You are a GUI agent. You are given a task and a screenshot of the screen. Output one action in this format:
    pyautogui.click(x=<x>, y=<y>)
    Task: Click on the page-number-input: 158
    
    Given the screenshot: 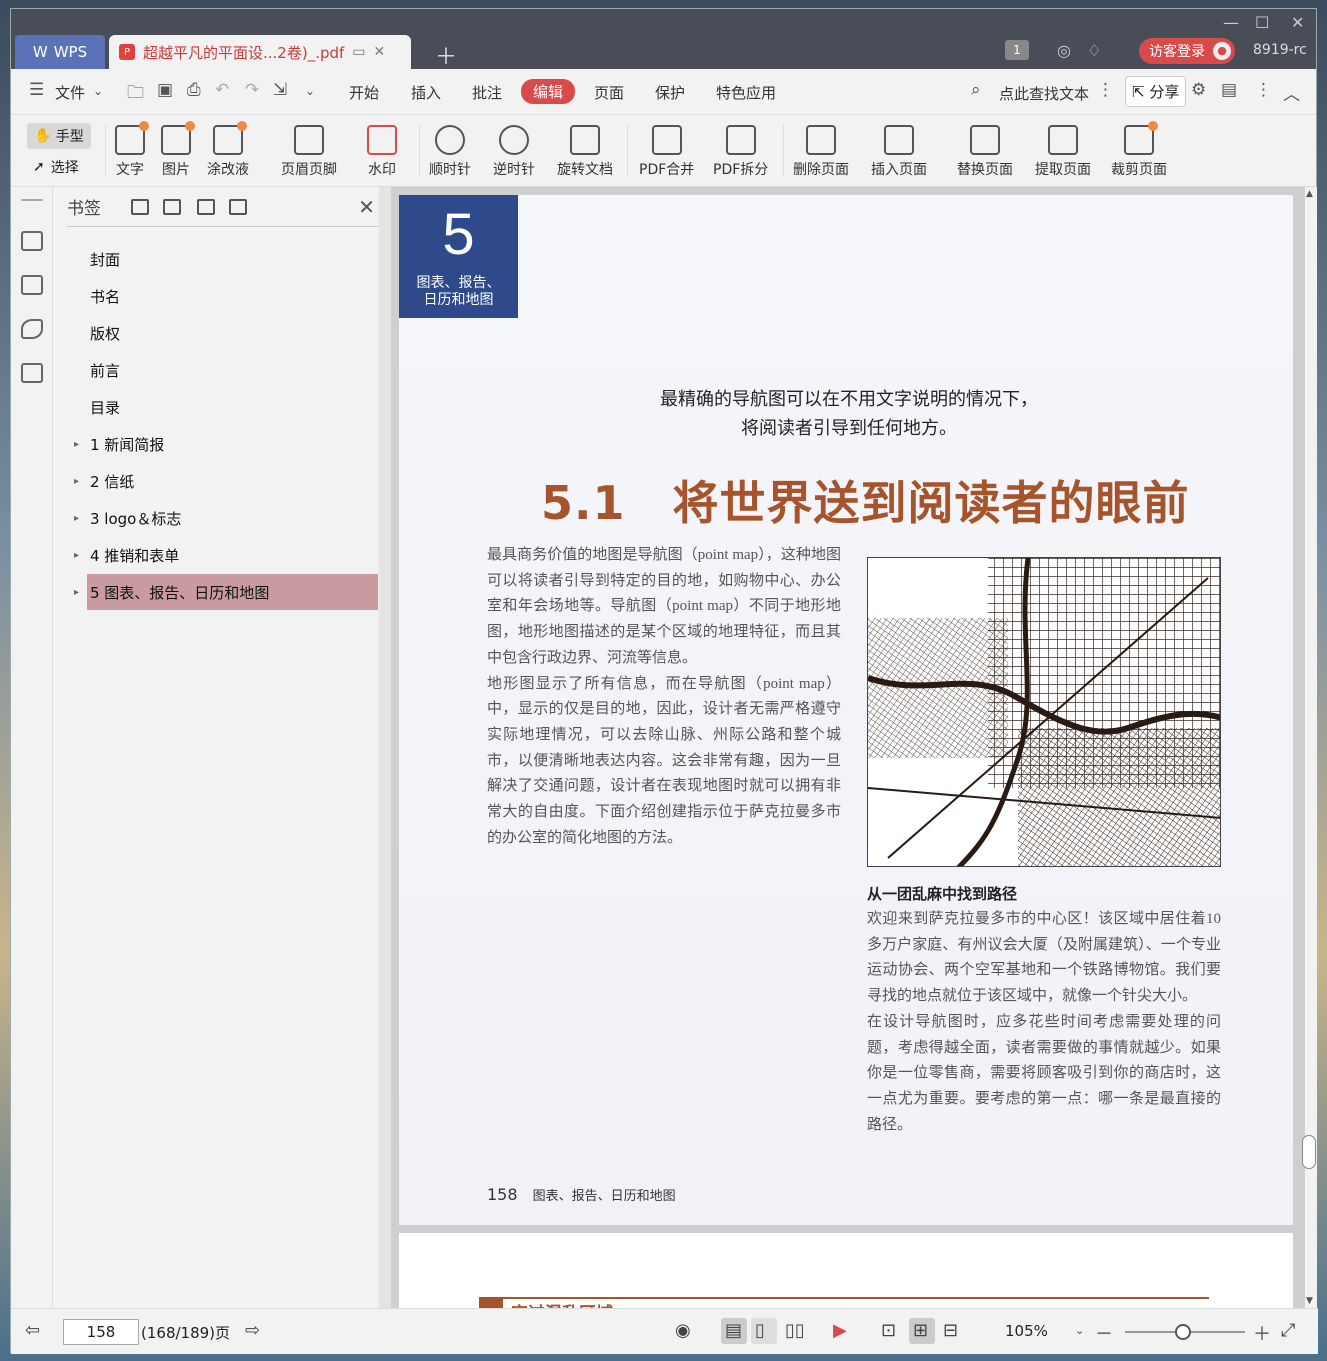 What is the action you would take?
    pyautogui.click(x=101, y=1332)
    